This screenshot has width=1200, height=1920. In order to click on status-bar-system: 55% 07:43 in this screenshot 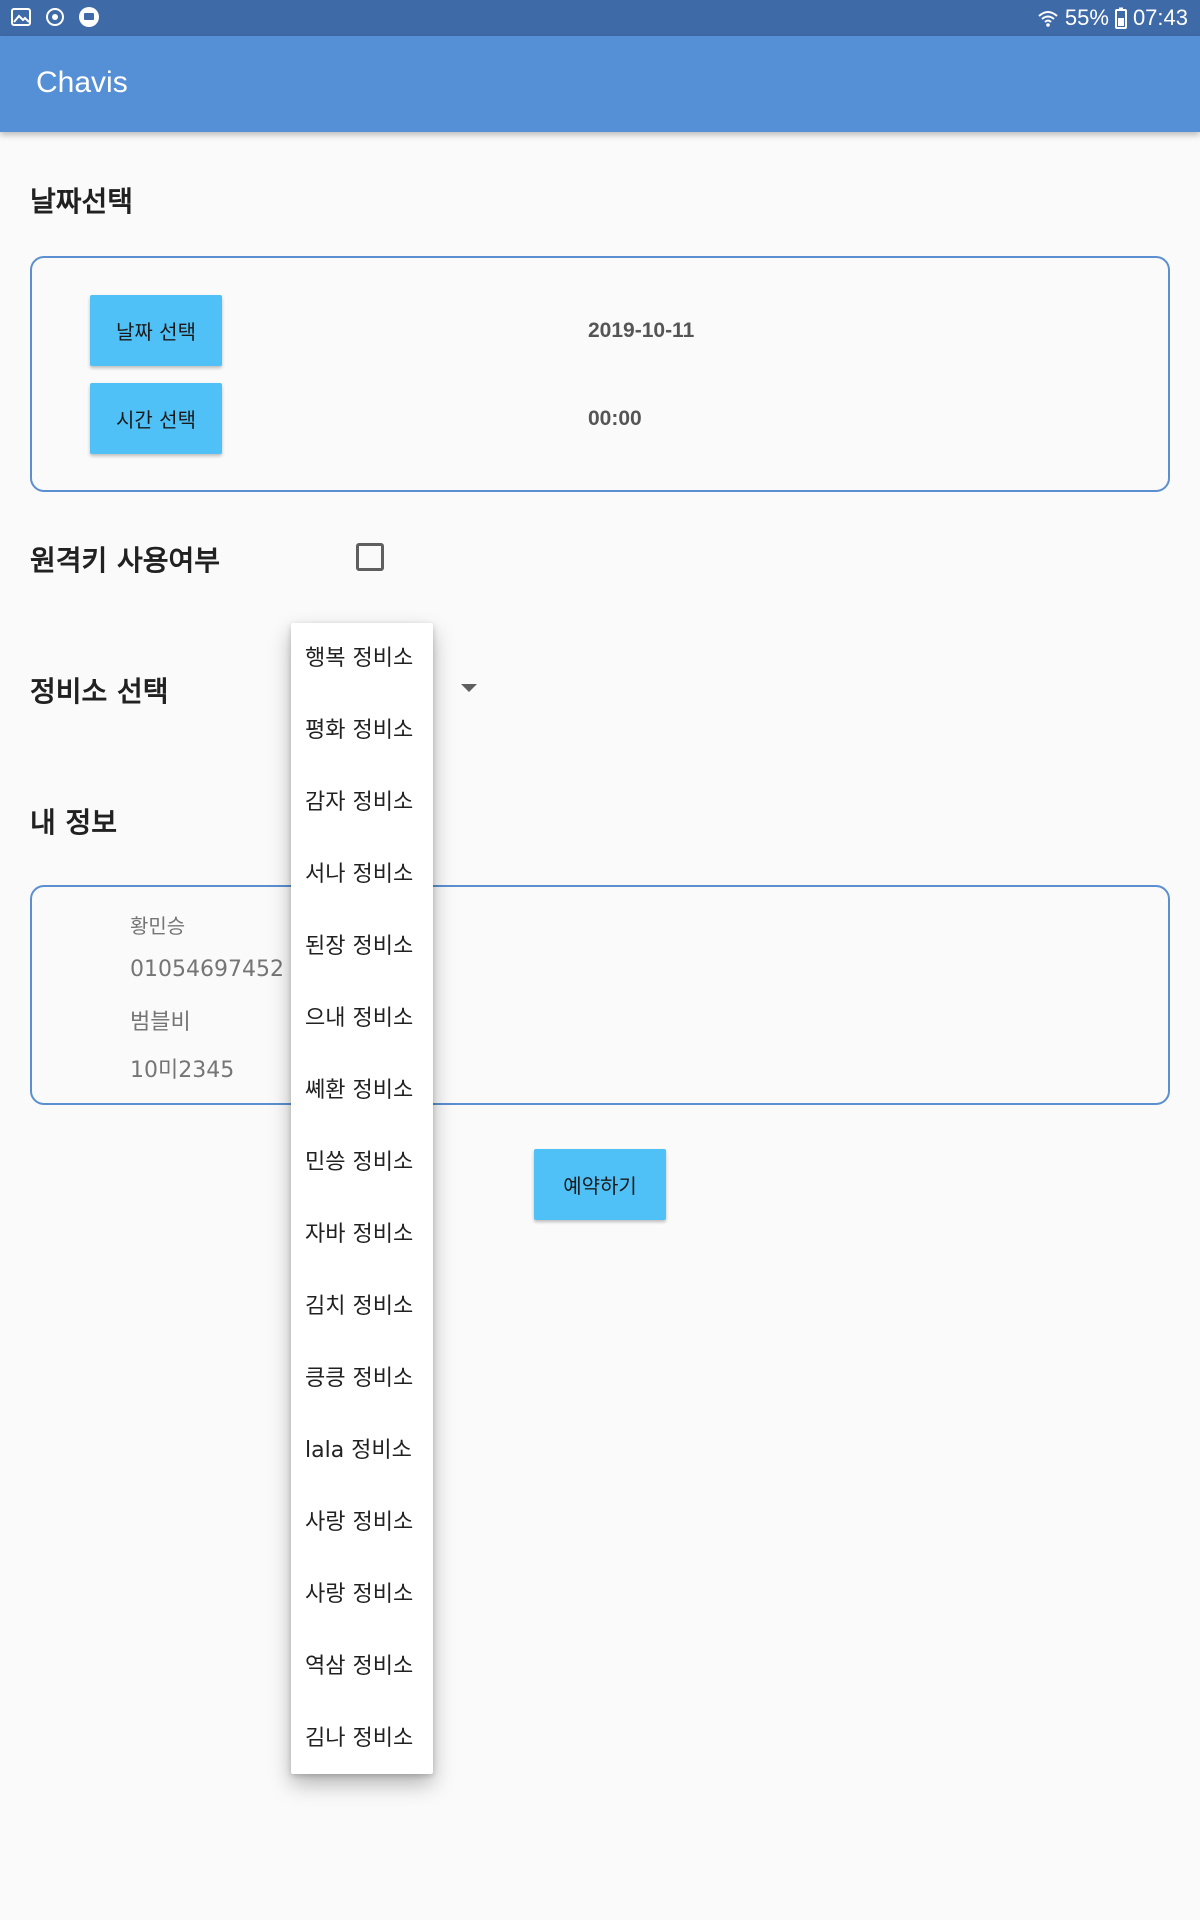, I will do `click(1112, 18)`.